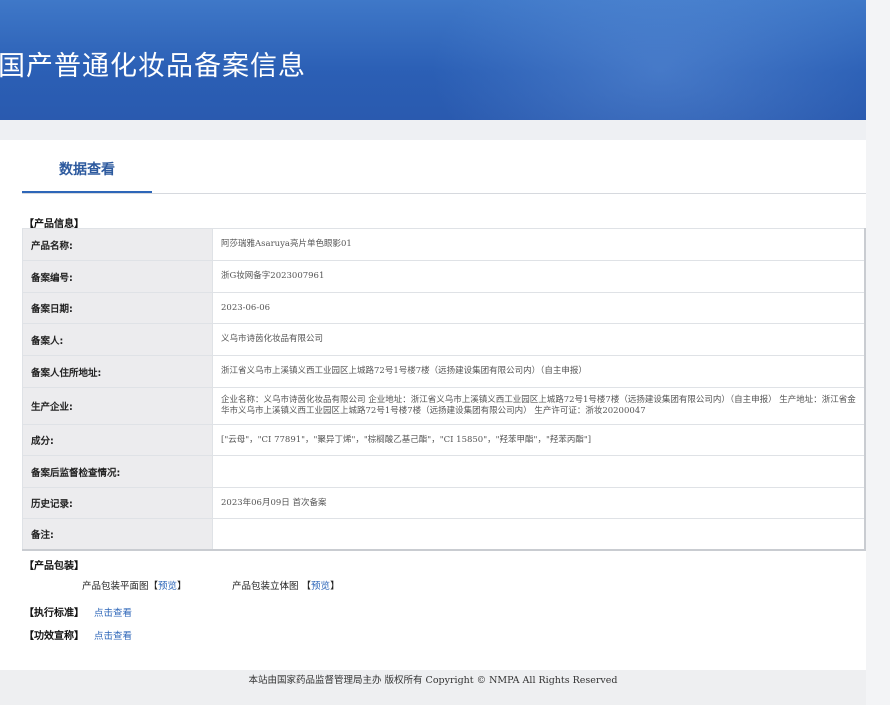  What do you see at coordinates (167, 586) in the screenshot?
I see `packaging-flat-preview-link: 预览` at bounding box center [167, 586].